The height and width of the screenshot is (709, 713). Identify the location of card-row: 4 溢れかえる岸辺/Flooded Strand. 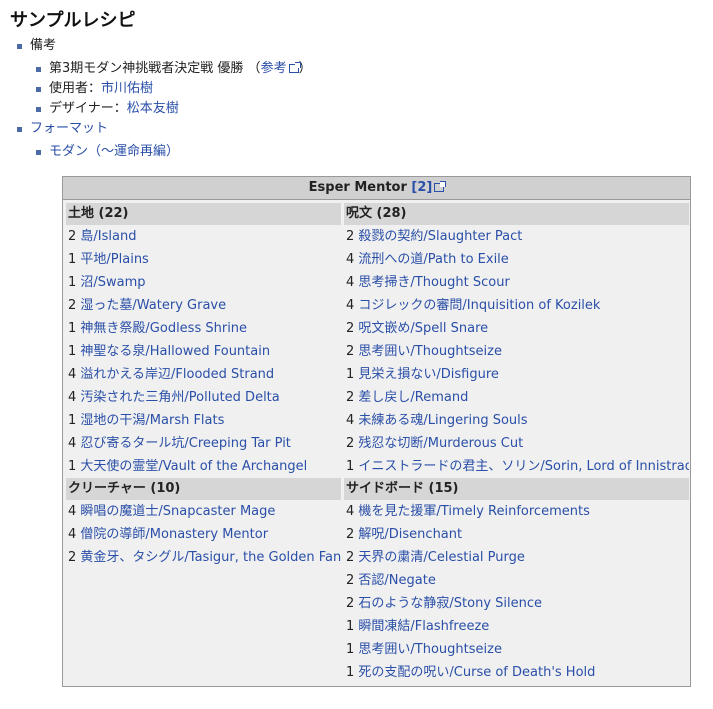
(203, 374).